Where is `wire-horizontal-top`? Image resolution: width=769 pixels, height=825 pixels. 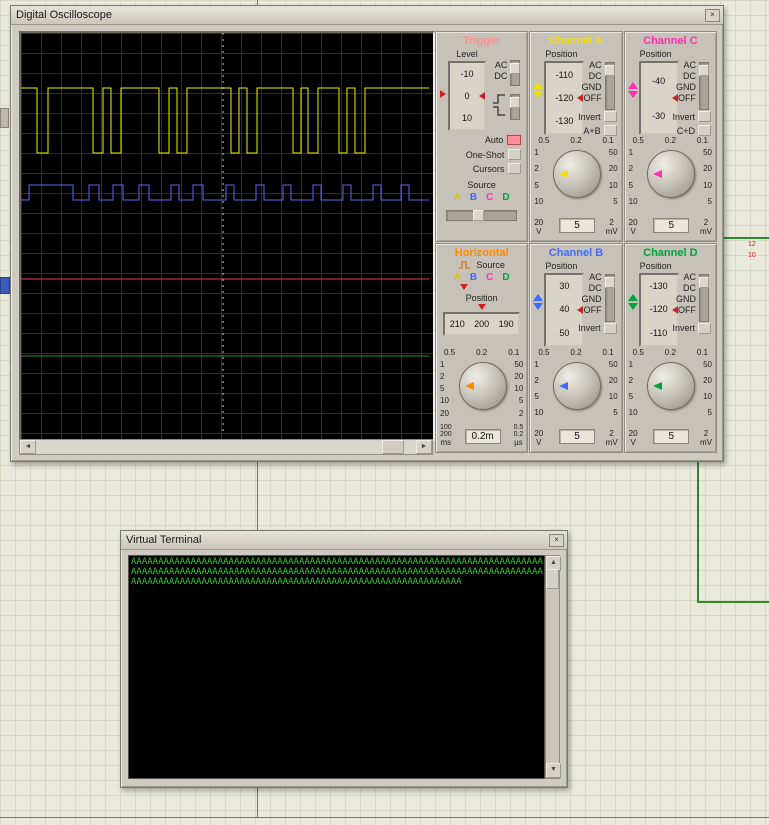
wire-horizontal-top is located at coordinates (745, 238).